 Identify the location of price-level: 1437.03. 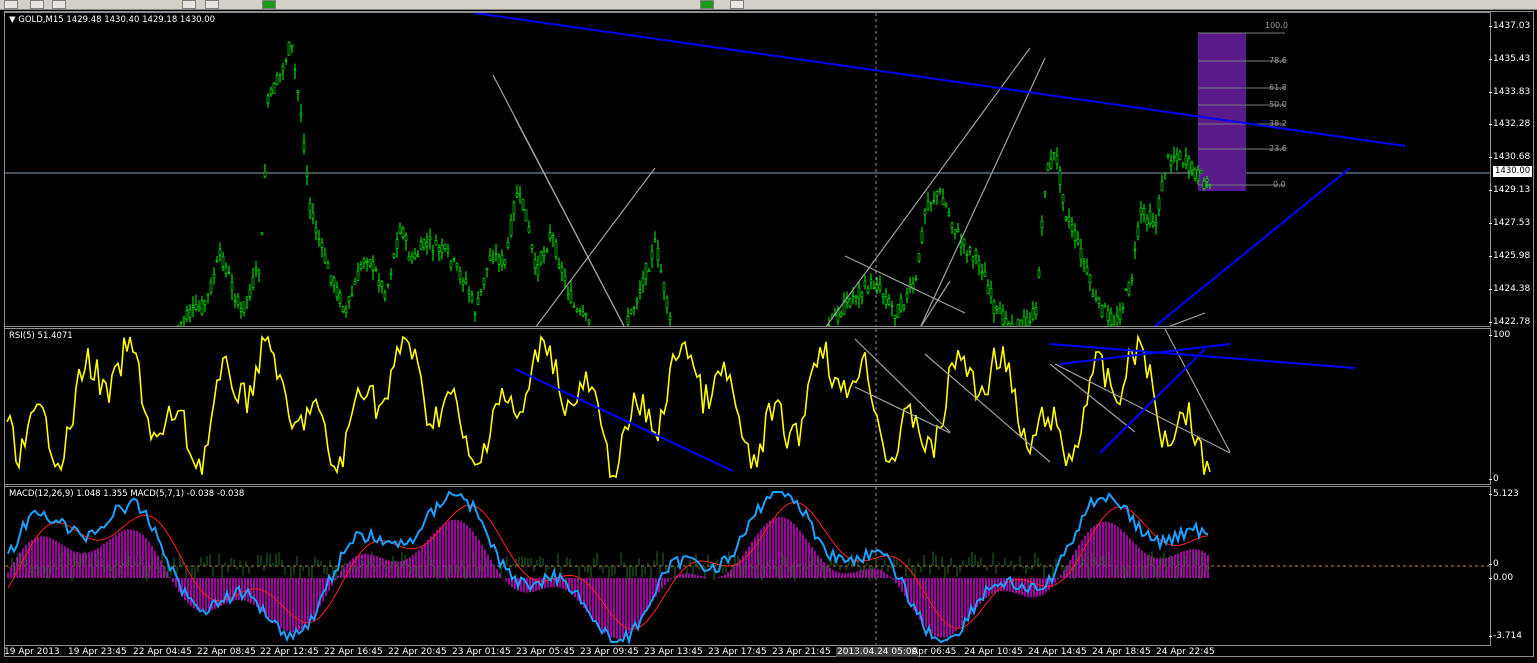
(1509, 26).